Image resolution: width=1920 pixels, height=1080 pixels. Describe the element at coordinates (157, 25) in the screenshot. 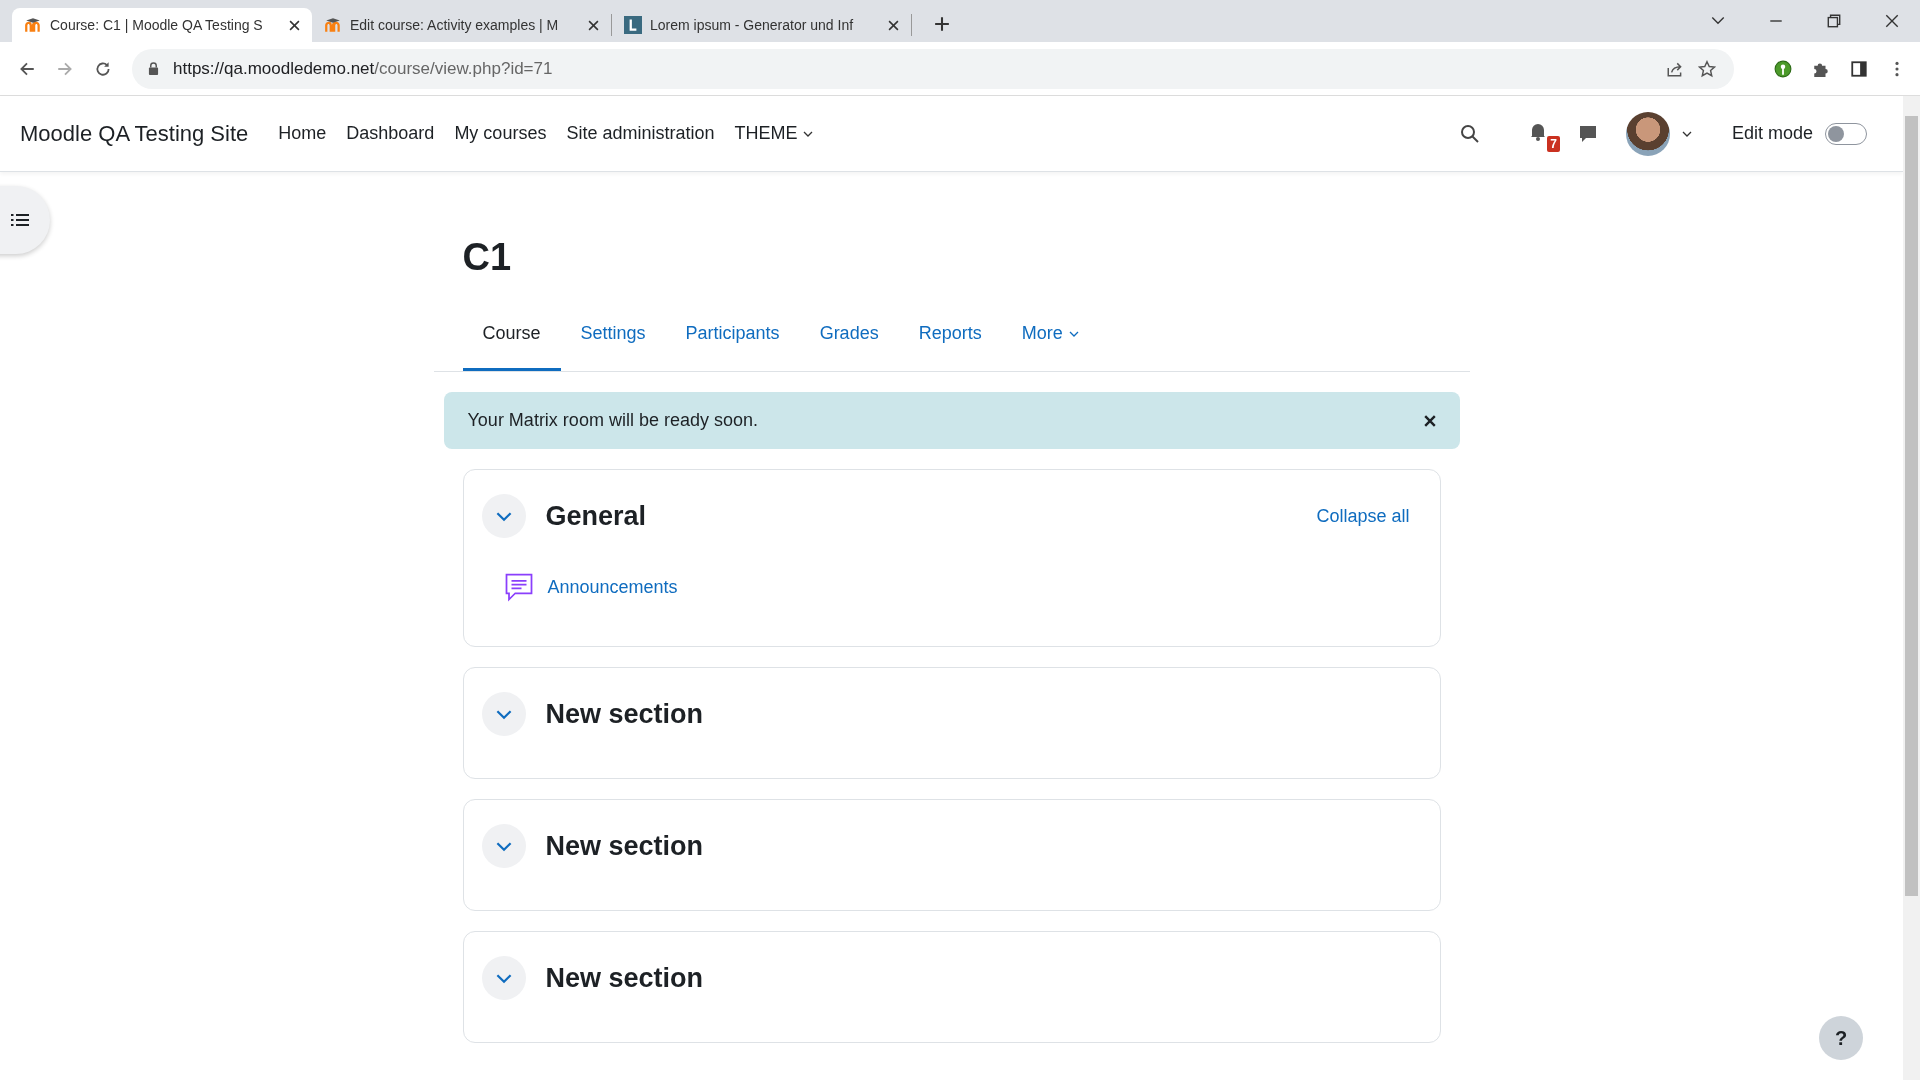

I see `tab-title: Course: C1 | Moodle QA Testing S` at that location.